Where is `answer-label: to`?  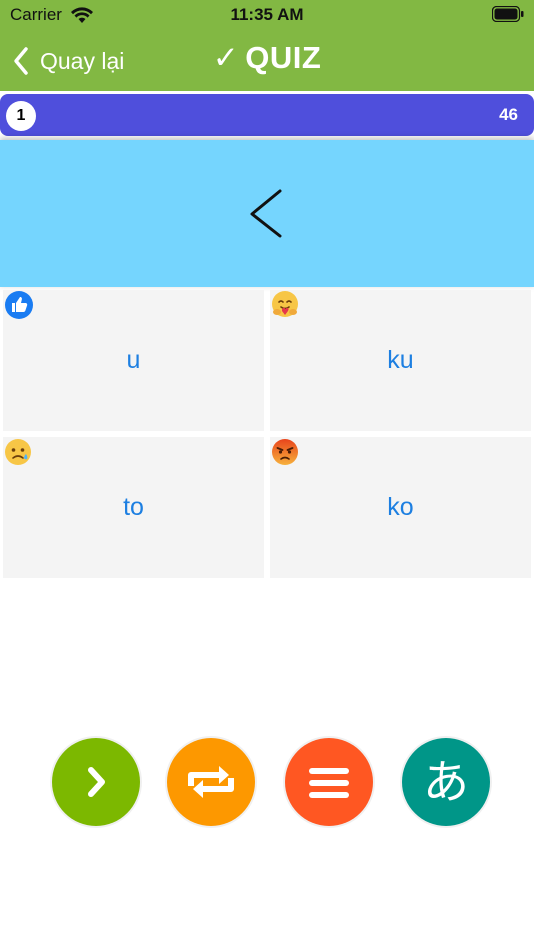
answer-label: to is located at coordinates (133, 507).